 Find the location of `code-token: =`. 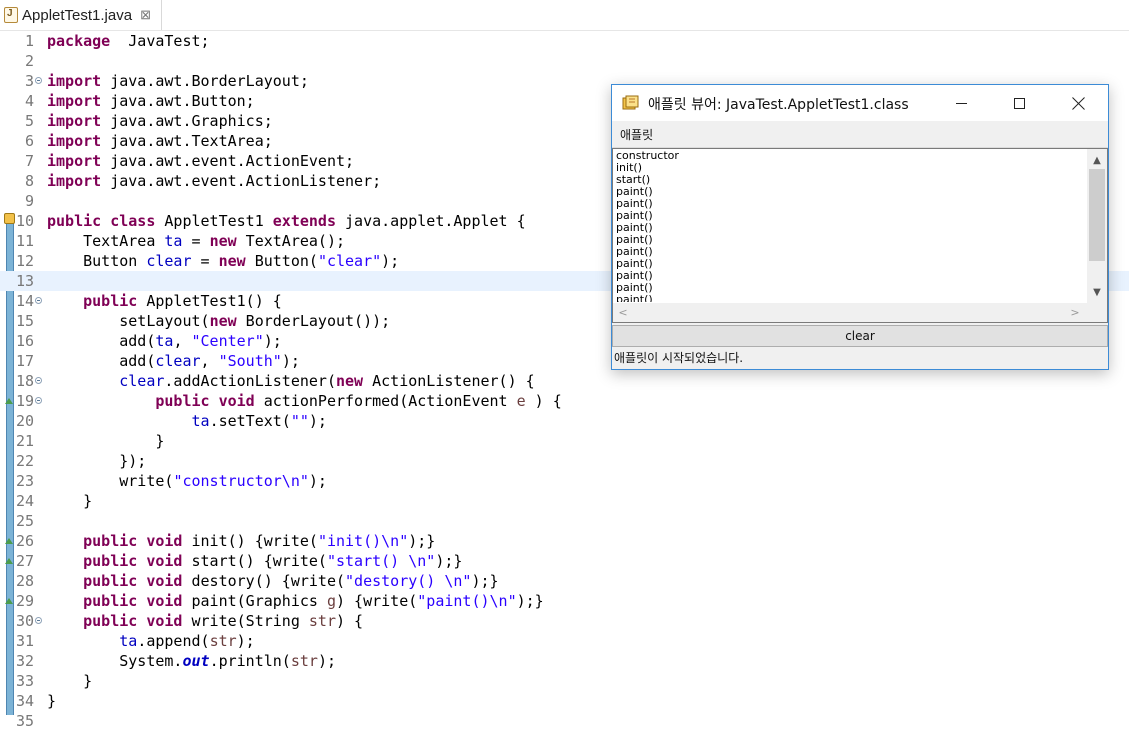

code-token: = is located at coordinates (196, 241).